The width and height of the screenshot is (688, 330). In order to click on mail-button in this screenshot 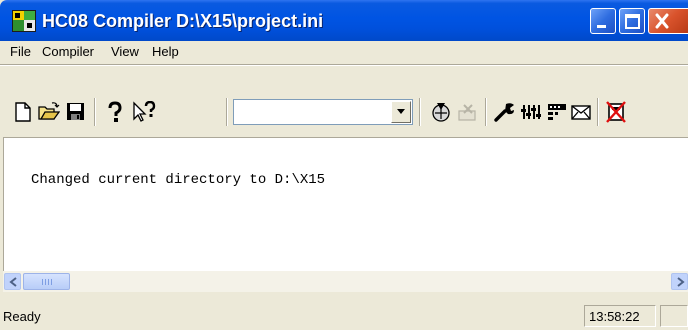, I will do `click(581, 112)`.